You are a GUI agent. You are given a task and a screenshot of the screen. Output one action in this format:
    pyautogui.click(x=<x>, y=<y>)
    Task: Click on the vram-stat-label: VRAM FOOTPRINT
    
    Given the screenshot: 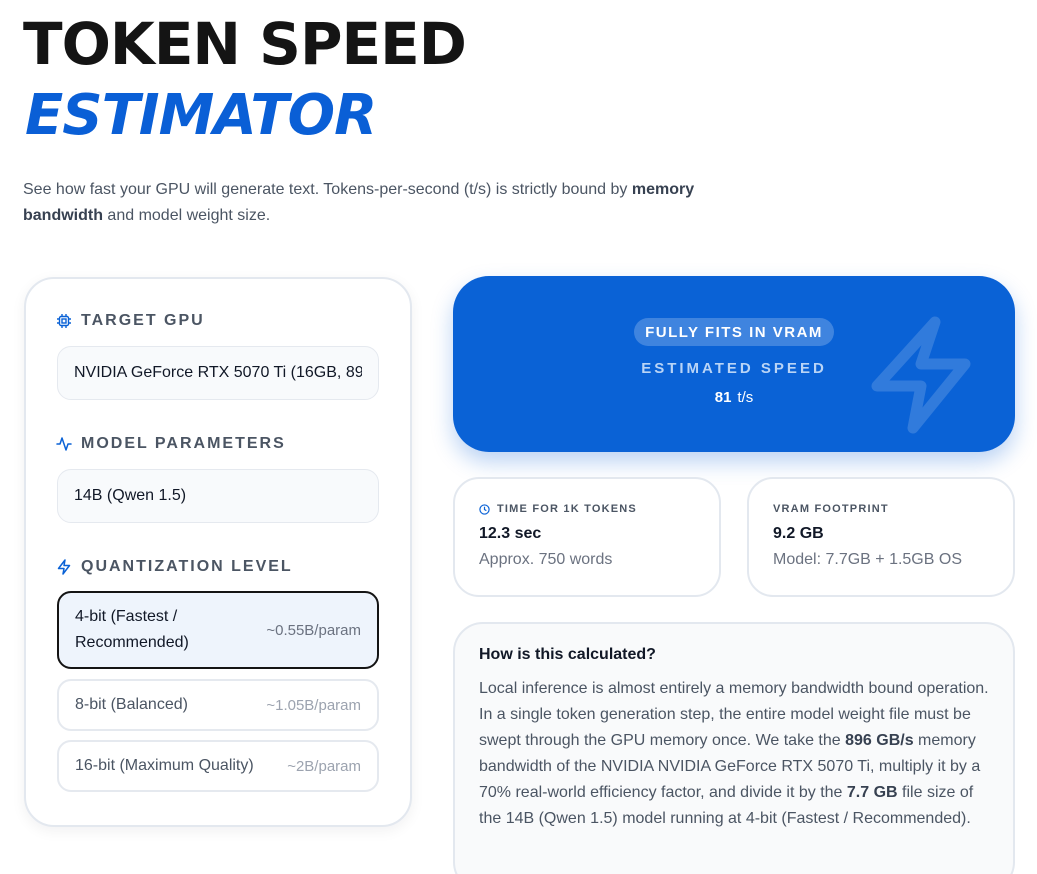 What is the action you would take?
    pyautogui.click(x=831, y=509)
    